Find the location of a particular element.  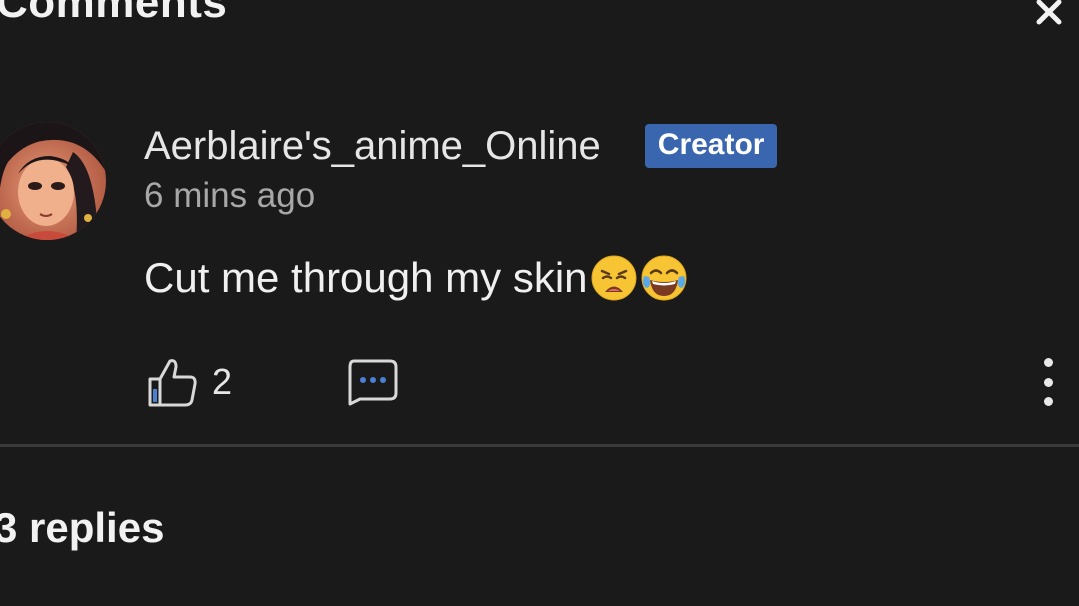

like-count: 2 is located at coordinates (222, 381).